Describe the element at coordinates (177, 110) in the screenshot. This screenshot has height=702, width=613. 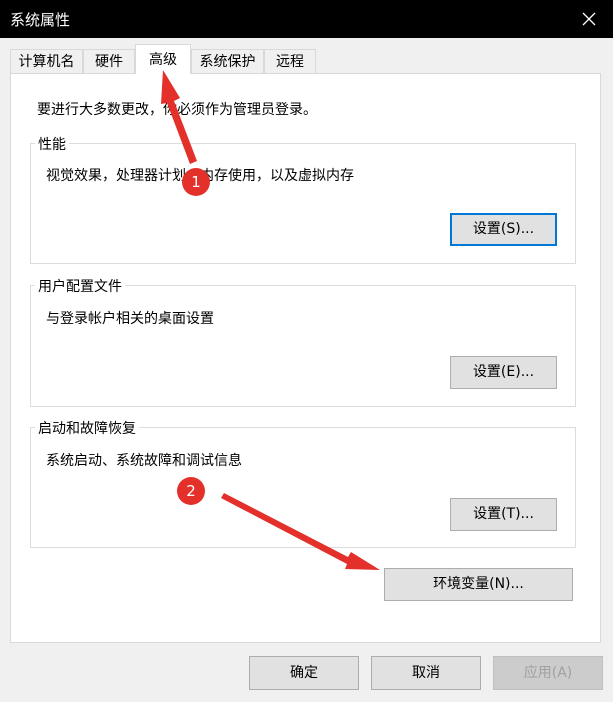
I see `admin-notice: 要进行大多数更改，你必须作为管理员登录。` at that location.